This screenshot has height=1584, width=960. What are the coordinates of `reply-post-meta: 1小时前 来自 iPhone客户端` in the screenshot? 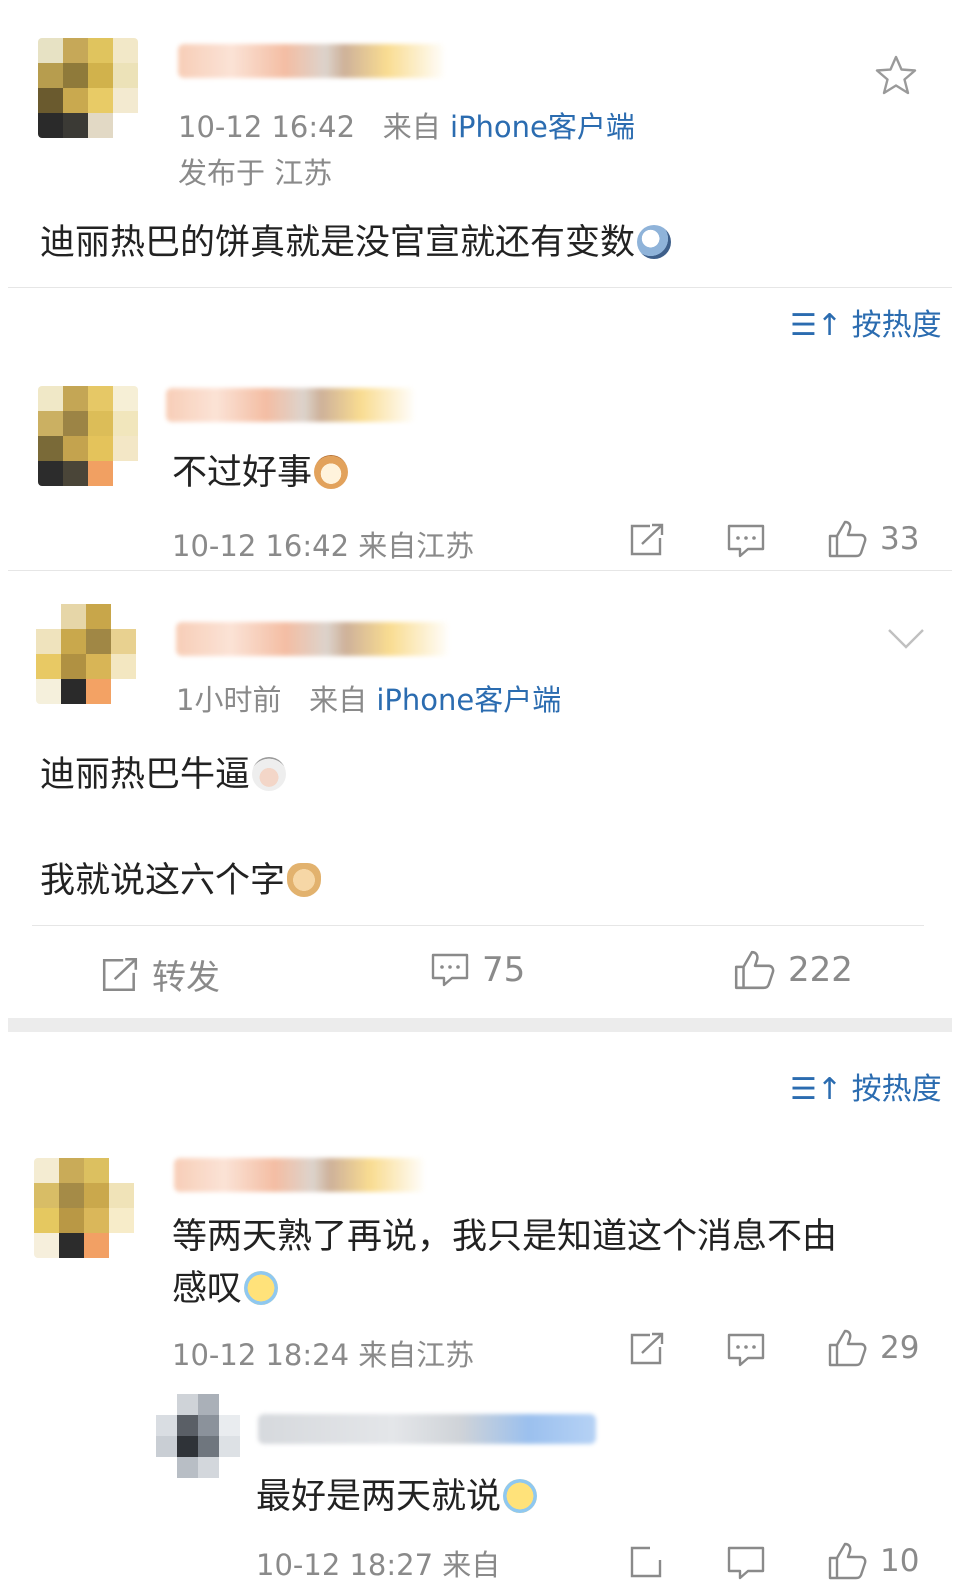 It's located at (368, 698).